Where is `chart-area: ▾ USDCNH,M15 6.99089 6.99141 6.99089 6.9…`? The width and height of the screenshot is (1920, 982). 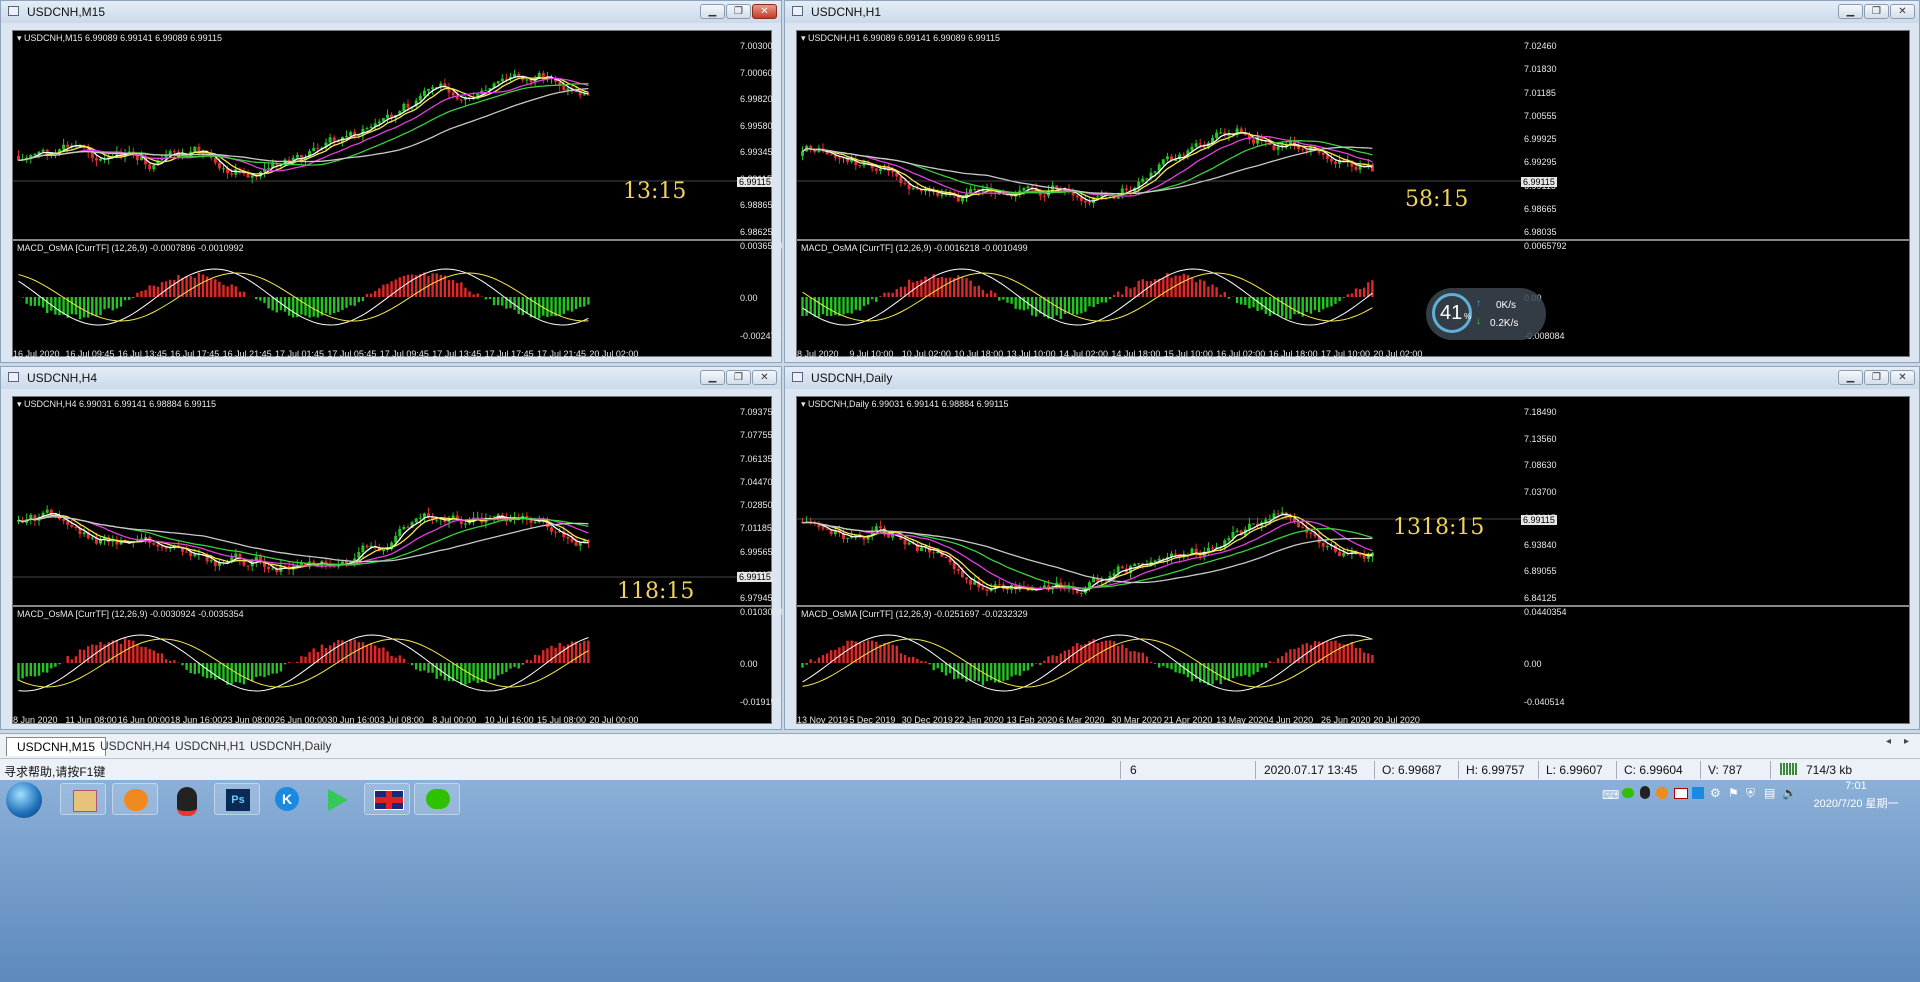 chart-area: ▾ USDCNH,M15 6.99089 6.99141 6.99089 6.9… is located at coordinates (397, 194).